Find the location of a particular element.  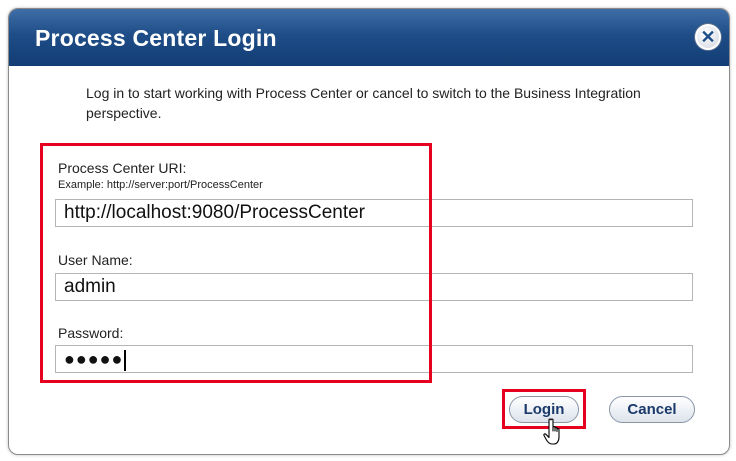

cancel-button: Cancel is located at coordinates (652, 409).